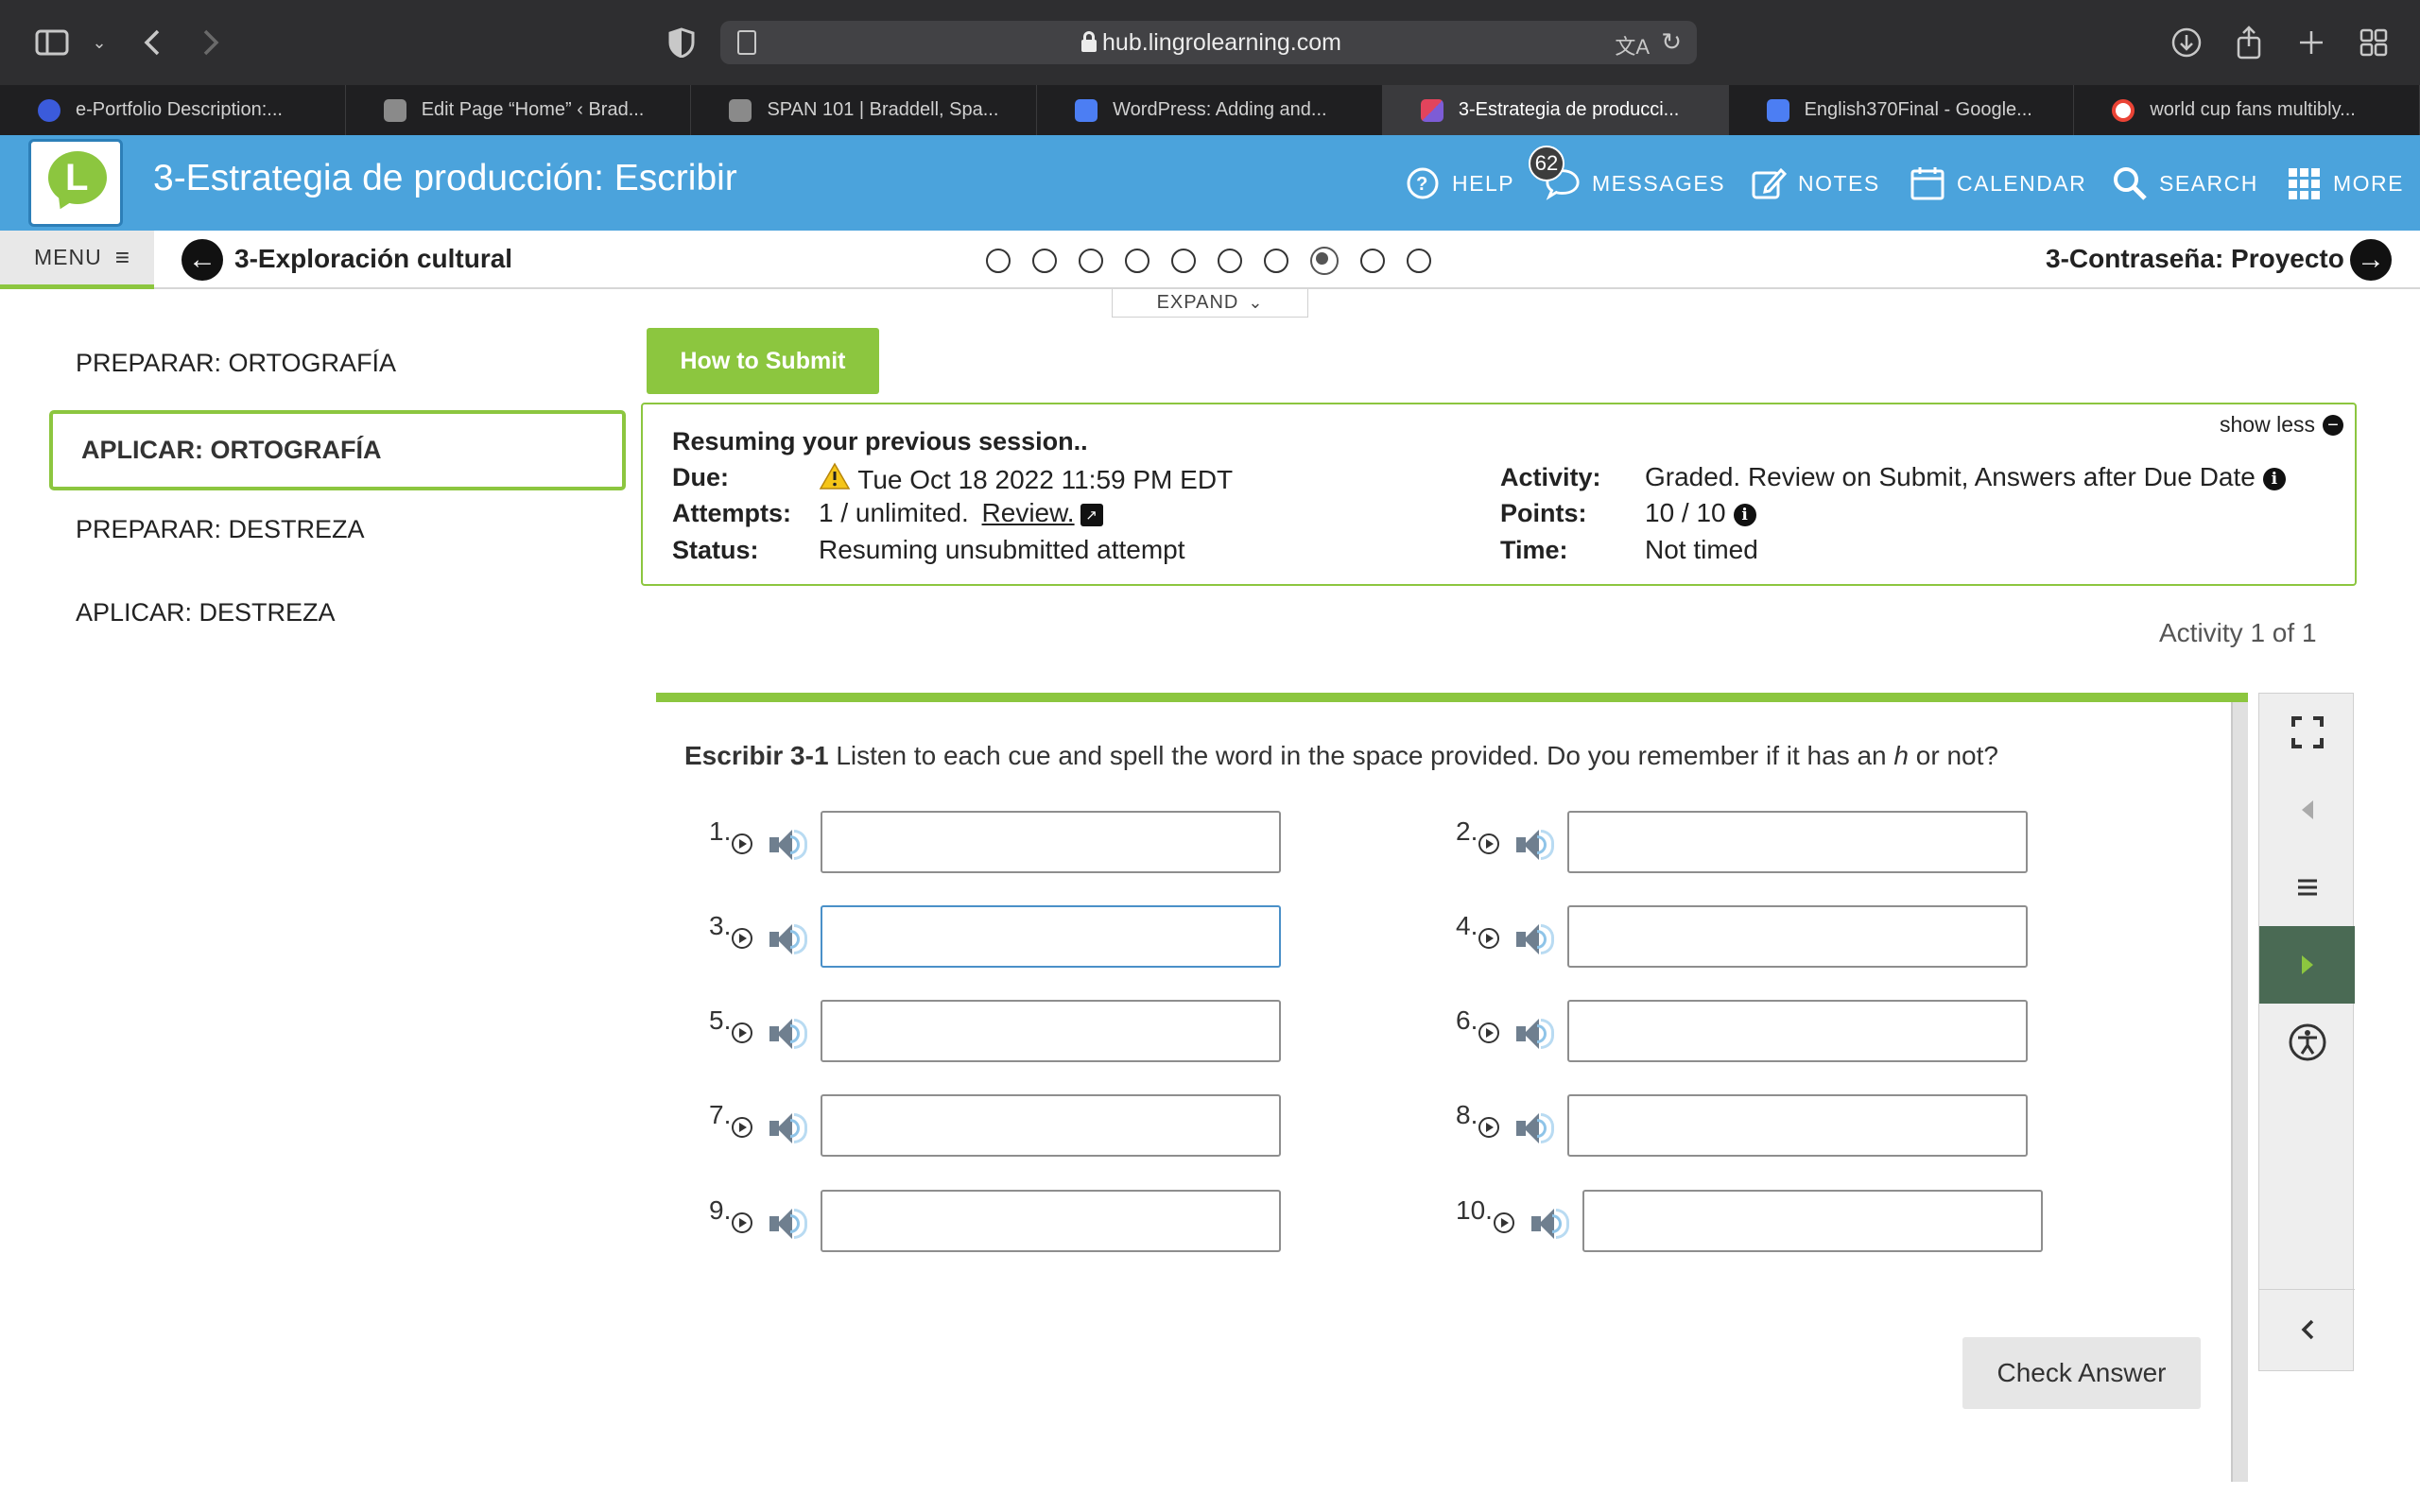 The image size is (2420, 1512). What do you see at coordinates (1197, 302) in the screenshot?
I see `expand-label: EXPAND` at bounding box center [1197, 302].